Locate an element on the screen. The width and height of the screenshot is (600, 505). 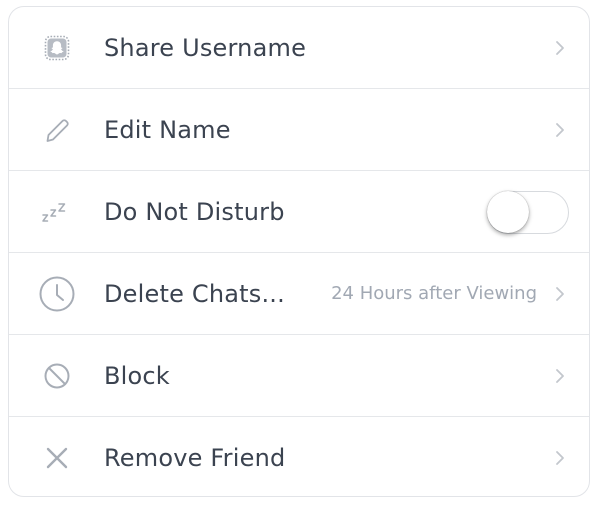
delete-chats-value: 24 Hours after Viewing is located at coordinates (434, 293).